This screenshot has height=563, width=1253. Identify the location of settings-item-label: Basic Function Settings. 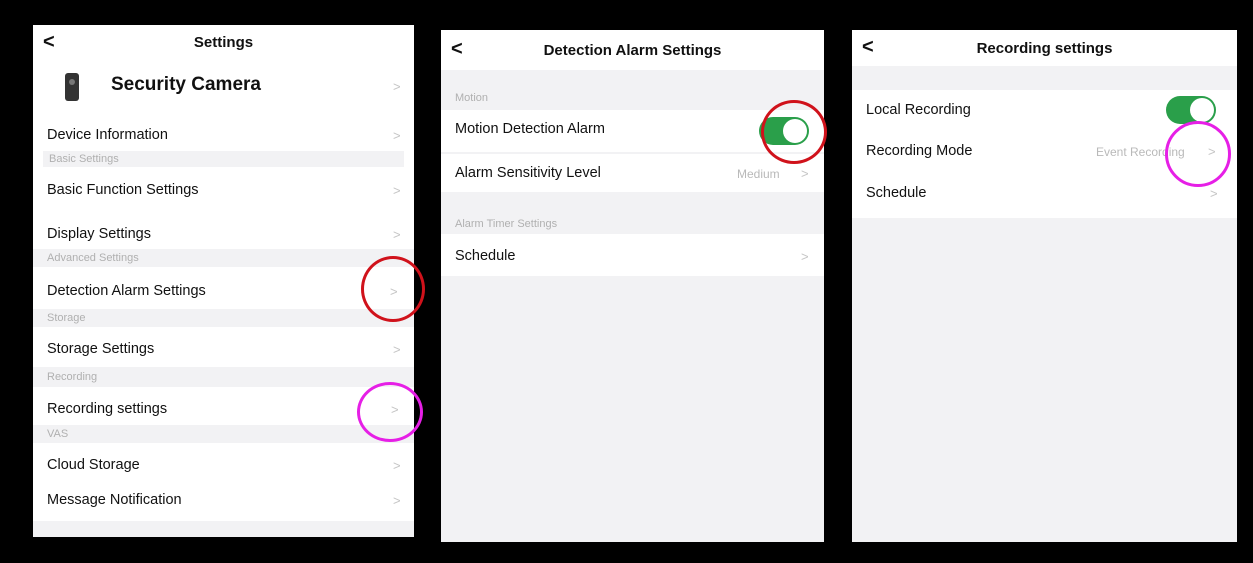
(123, 190).